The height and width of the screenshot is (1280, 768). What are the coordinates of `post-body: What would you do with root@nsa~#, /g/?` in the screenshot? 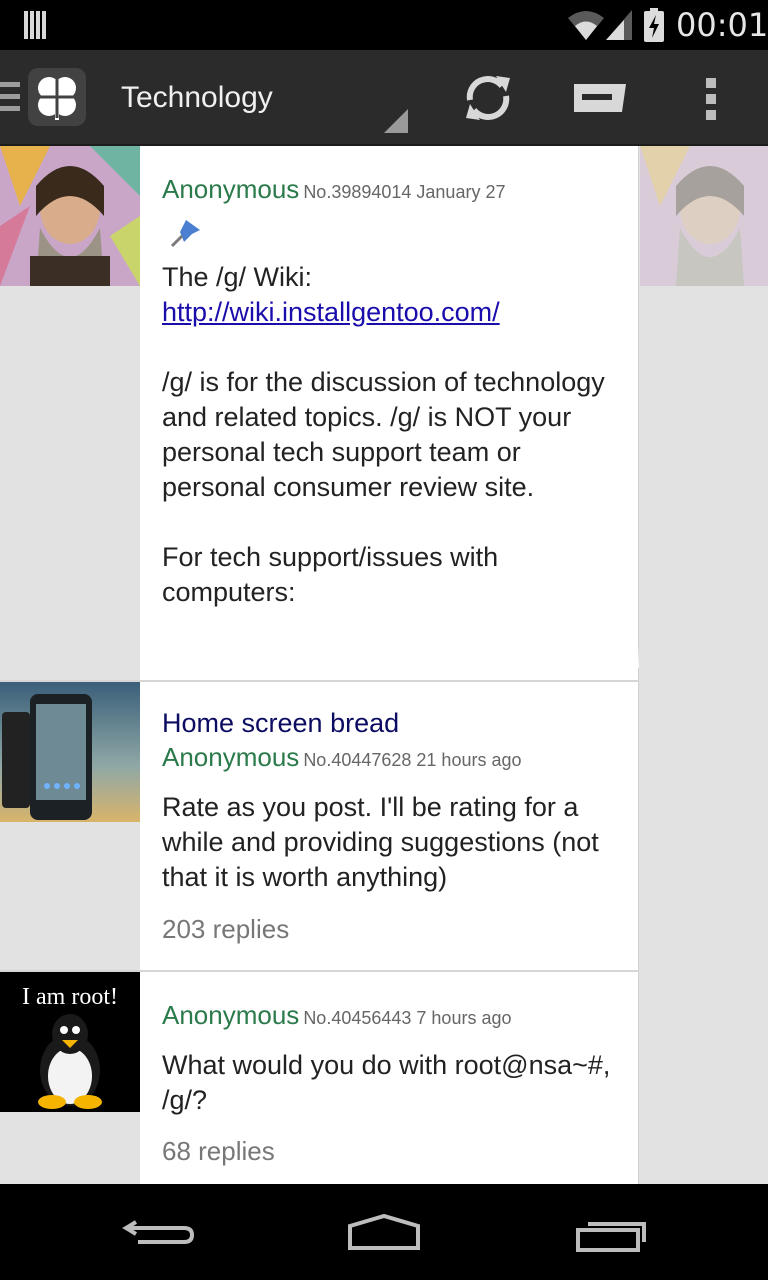 It's located at (386, 1082).